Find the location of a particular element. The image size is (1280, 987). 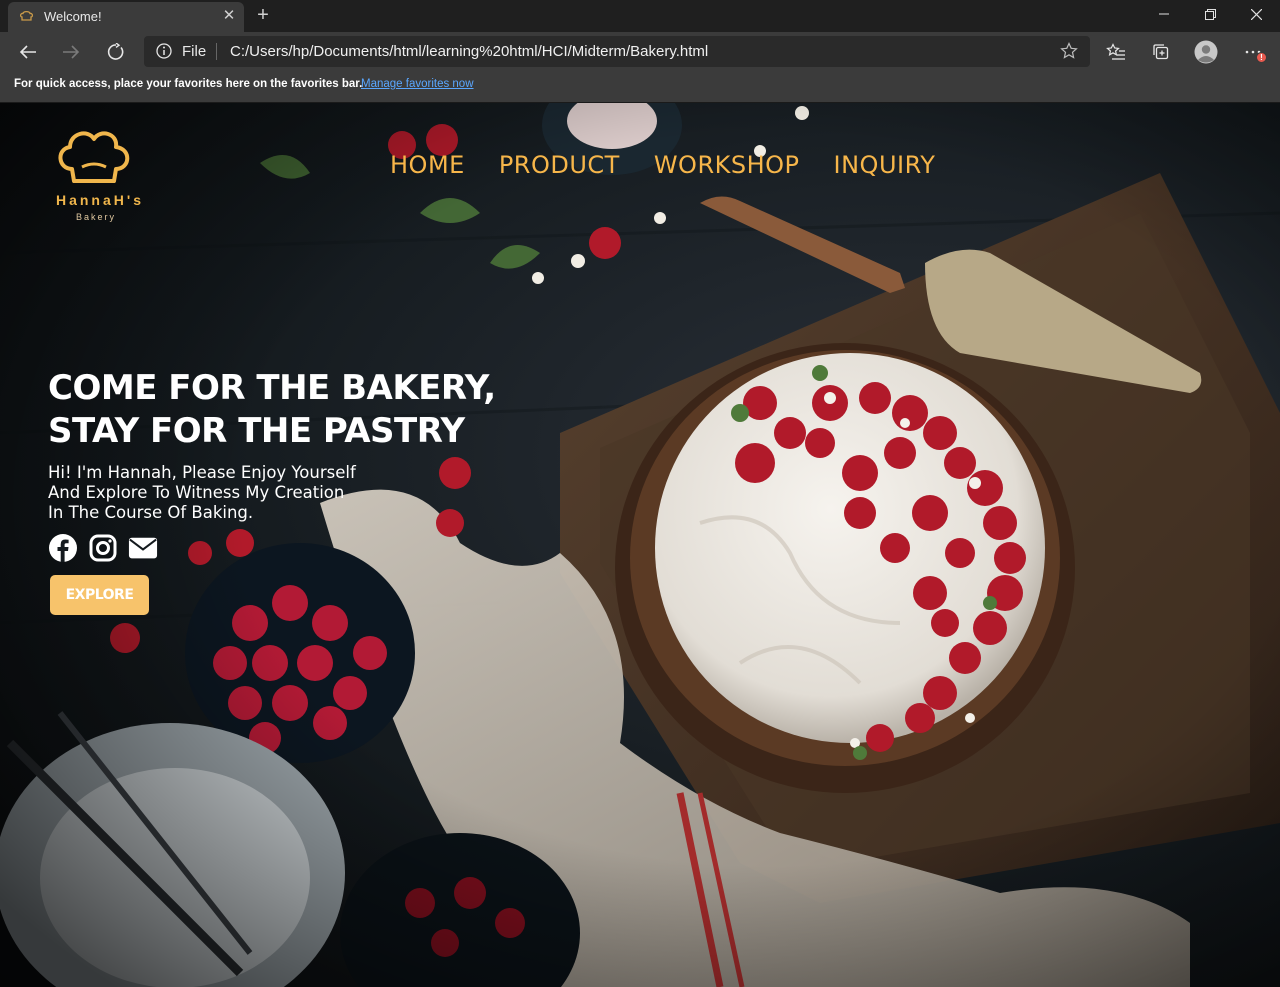

profile-button is located at coordinates (1206, 52).